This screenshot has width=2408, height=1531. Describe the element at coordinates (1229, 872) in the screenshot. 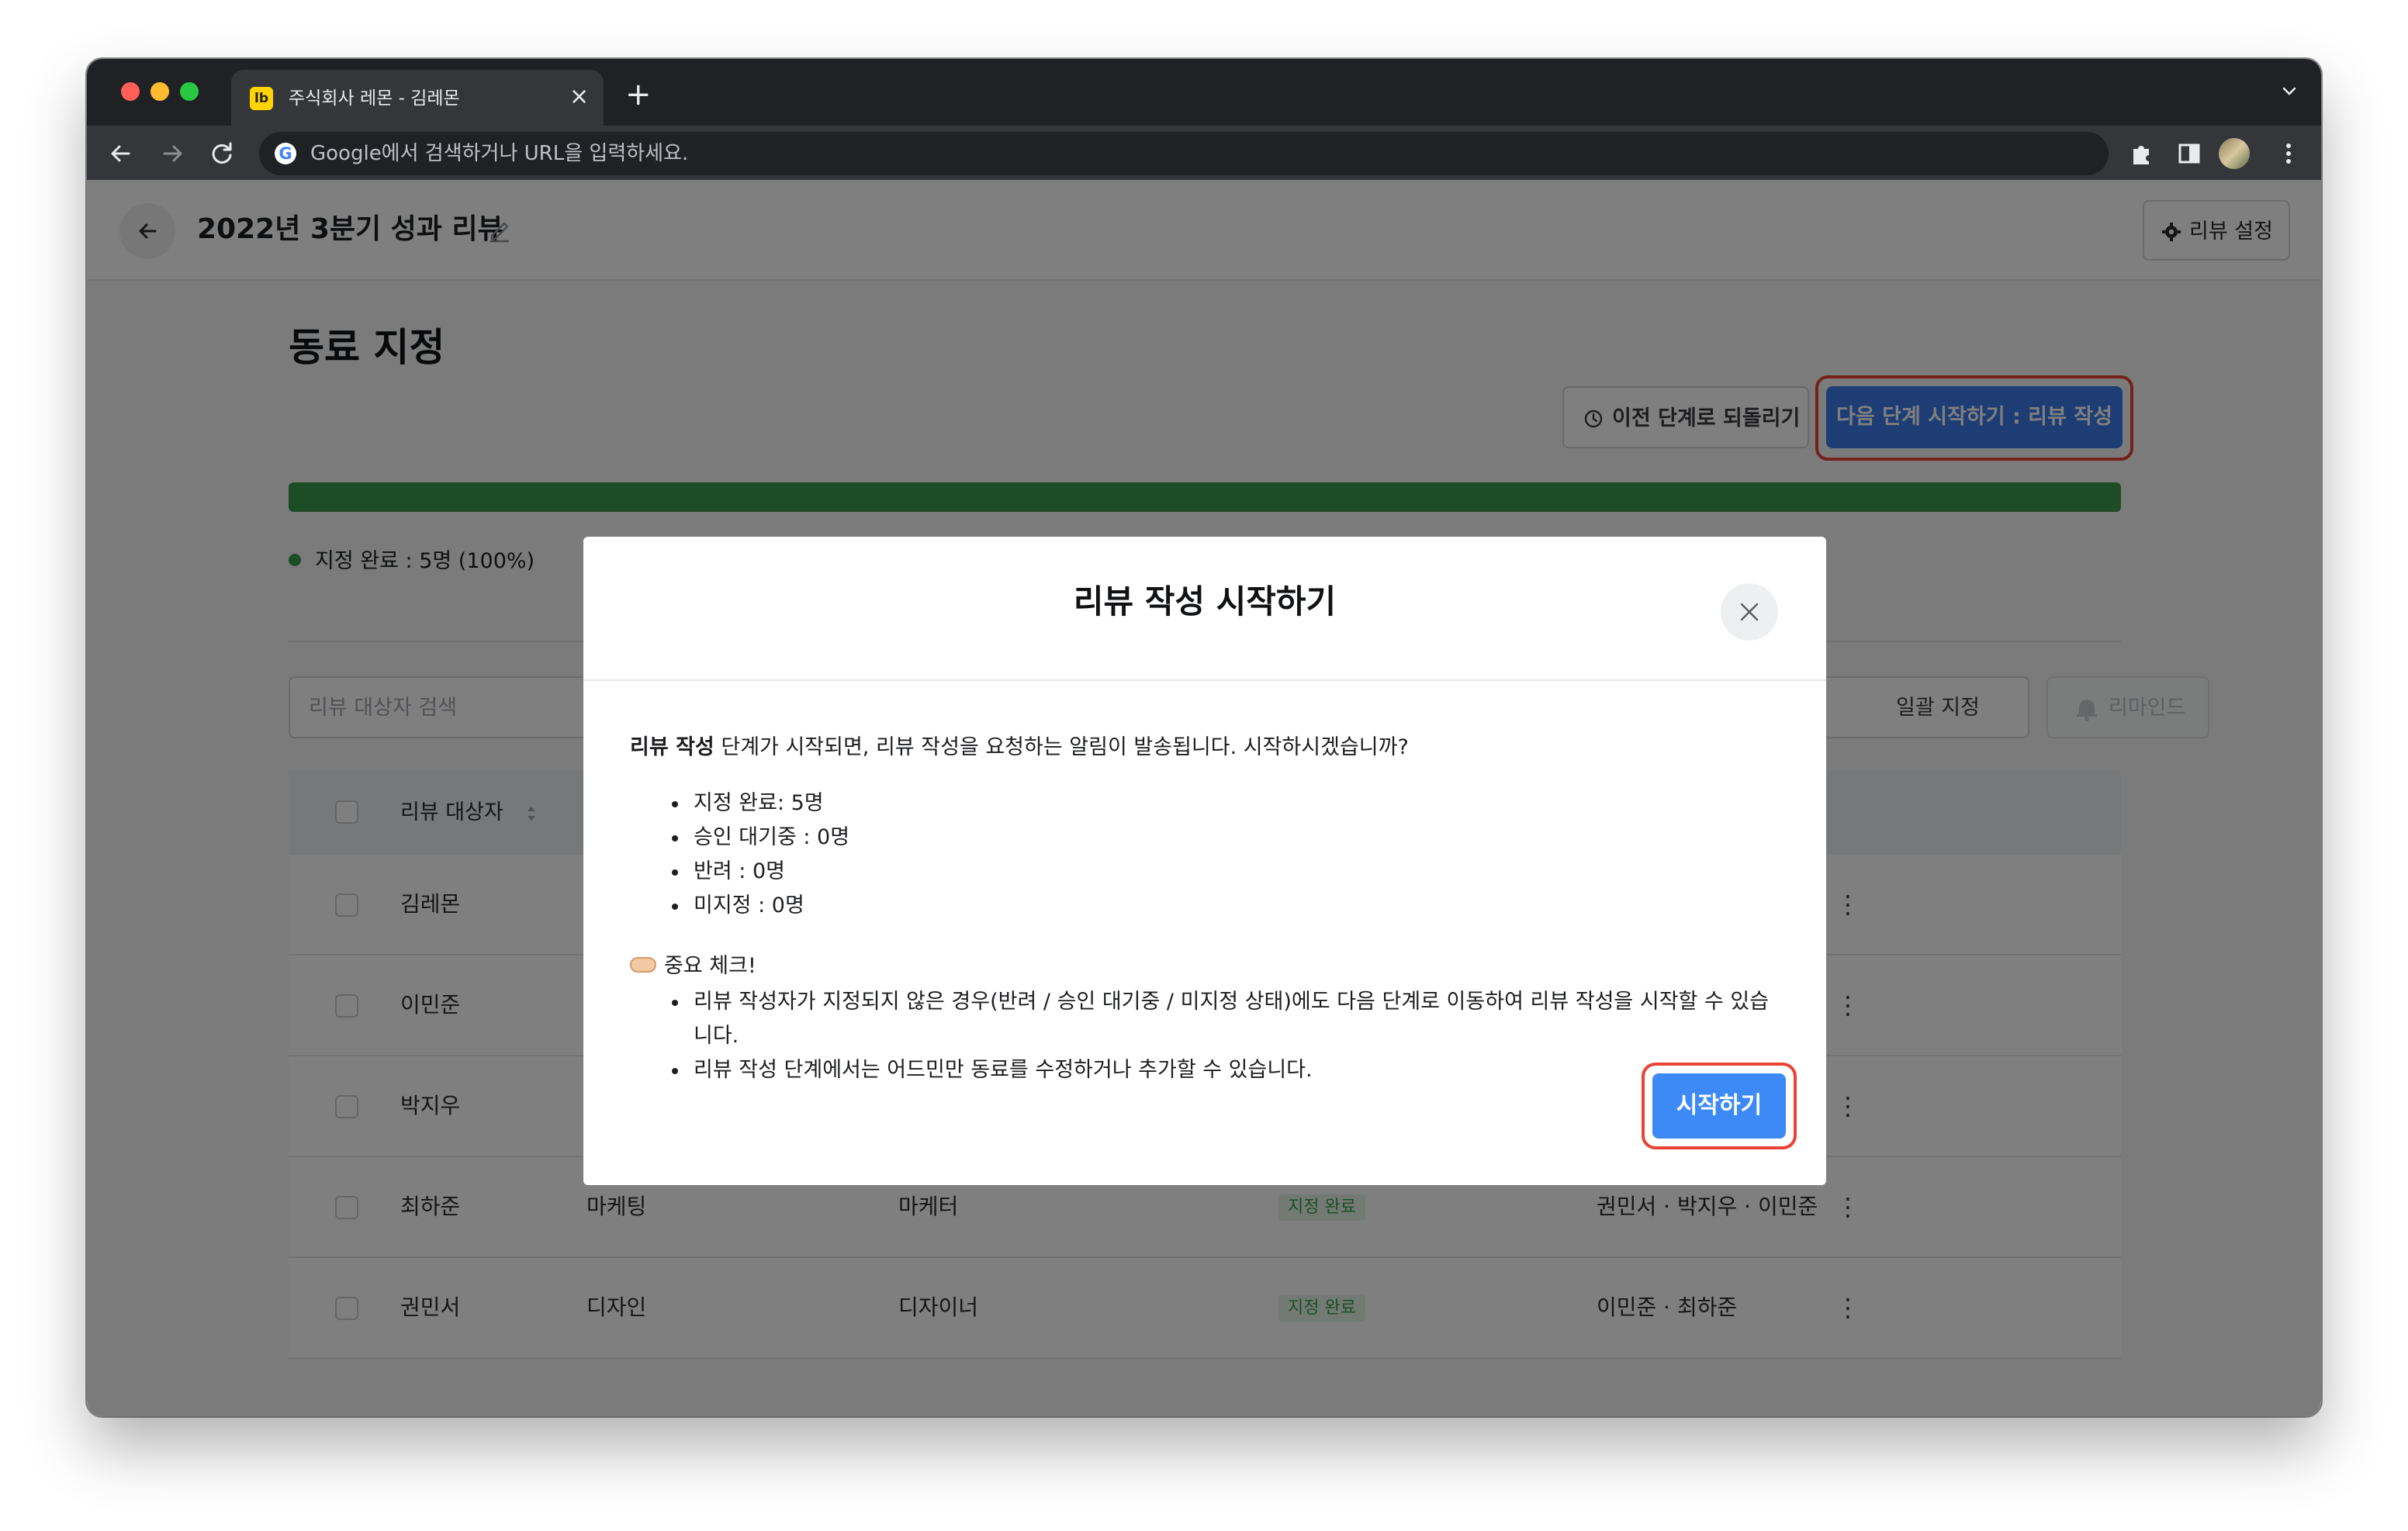

I see `stat-item: 반려 : 0명` at that location.